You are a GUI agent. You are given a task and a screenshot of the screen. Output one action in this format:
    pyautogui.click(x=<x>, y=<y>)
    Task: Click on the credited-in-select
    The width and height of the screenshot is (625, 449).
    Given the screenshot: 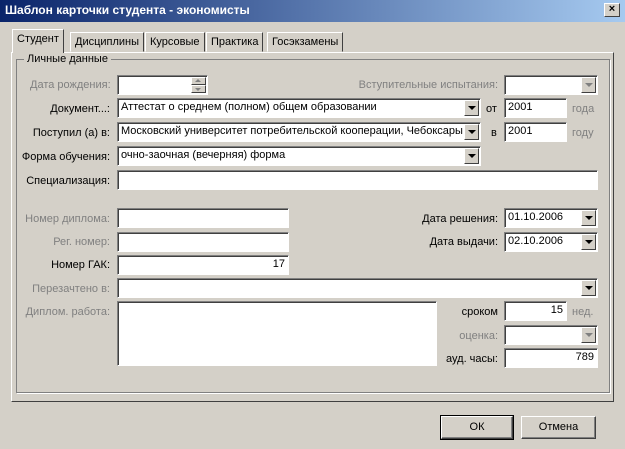 What is the action you would take?
    pyautogui.click(x=357, y=288)
    